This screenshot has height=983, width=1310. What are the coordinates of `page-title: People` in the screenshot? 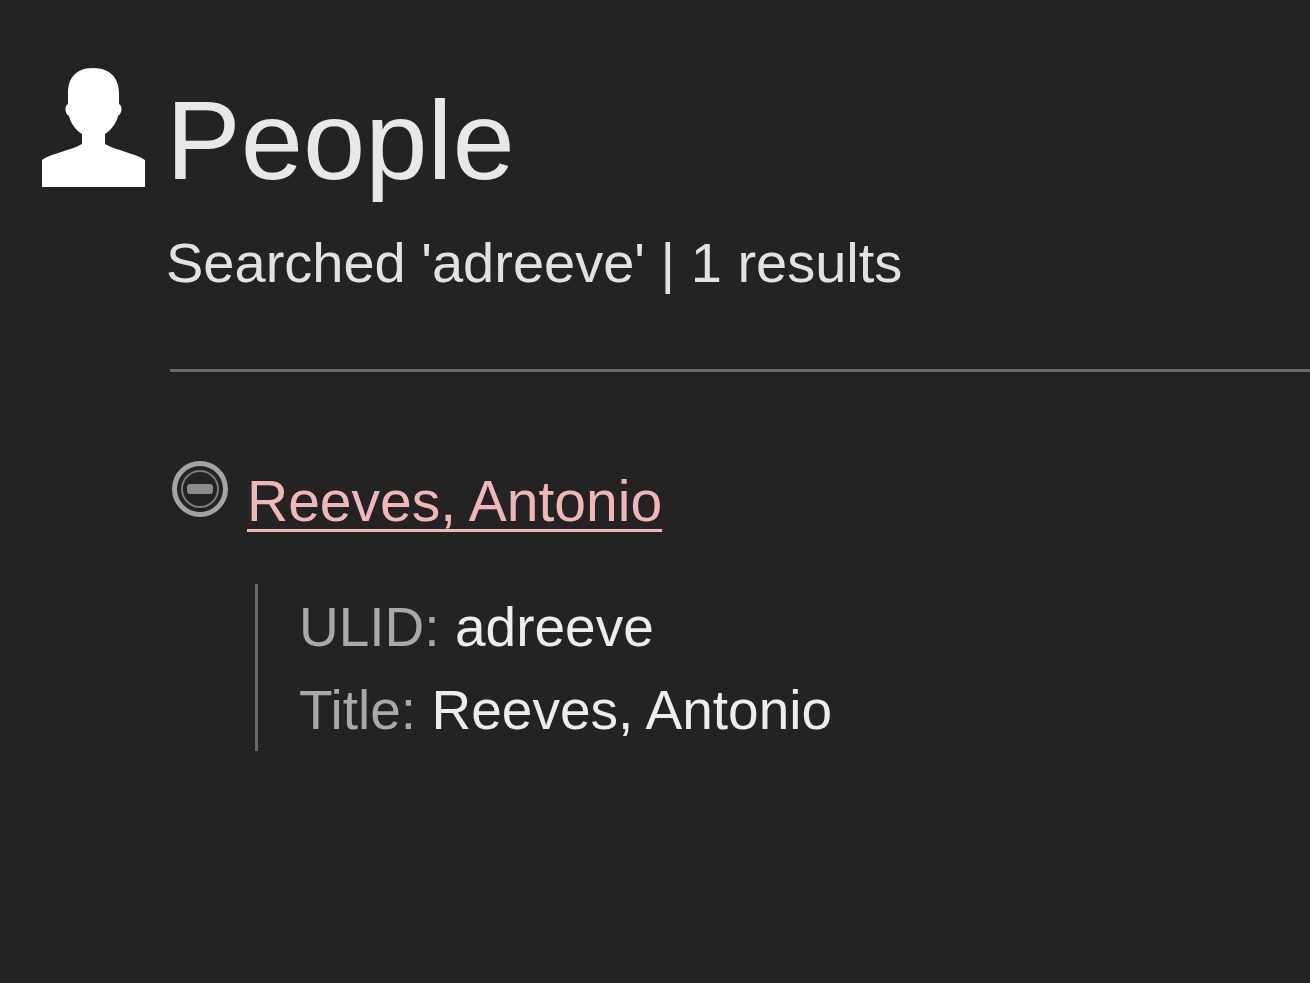 It's located at (340, 141).